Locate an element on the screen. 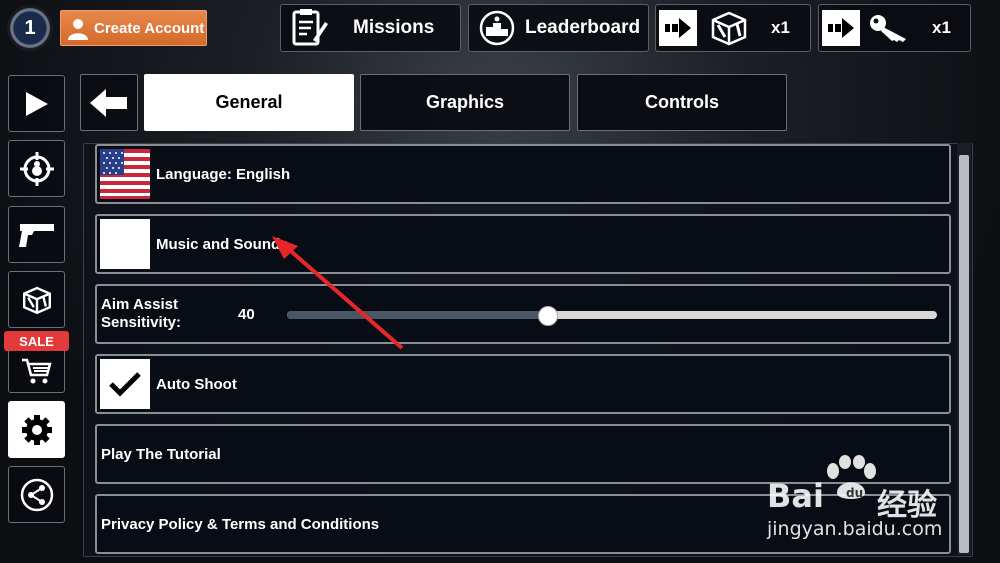 The height and width of the screenshot is (563, 1000). auto-shoot-row: Auto Shoot is located at coordinates (523, 384).